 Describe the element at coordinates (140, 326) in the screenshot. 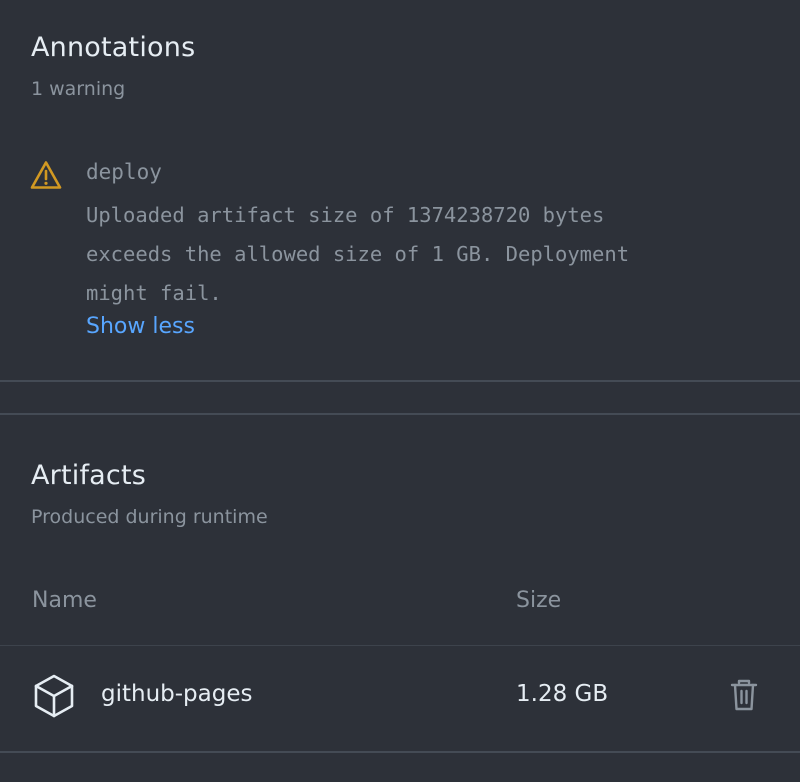

I see `show-less-link: Show less` at that location.